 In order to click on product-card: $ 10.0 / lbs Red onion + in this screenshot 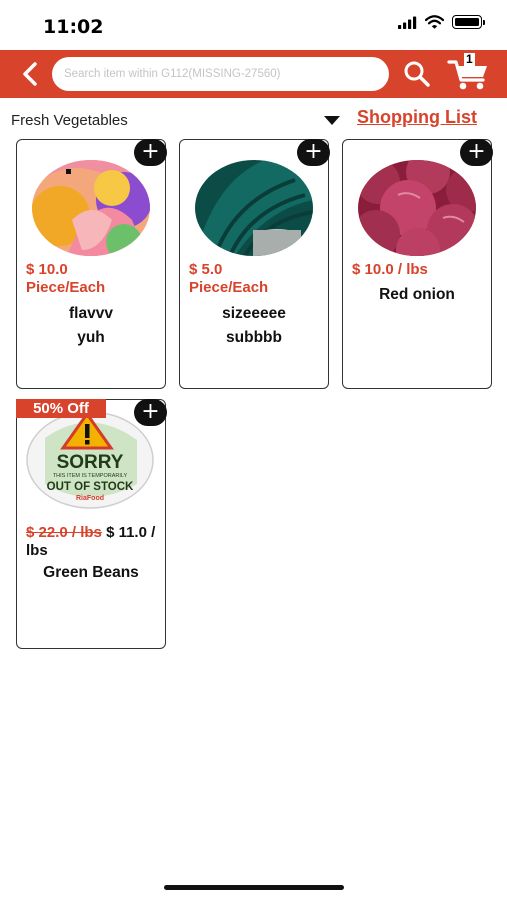, I will do `click(417, 264)`.